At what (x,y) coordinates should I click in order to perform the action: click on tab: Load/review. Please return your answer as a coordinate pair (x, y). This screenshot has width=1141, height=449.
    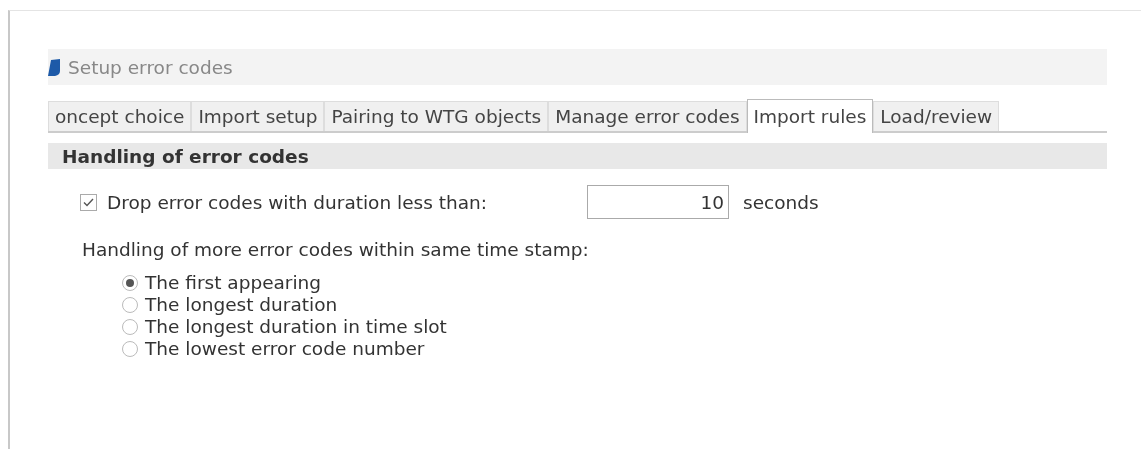
    Looking at the image, I should click on (936, 116).